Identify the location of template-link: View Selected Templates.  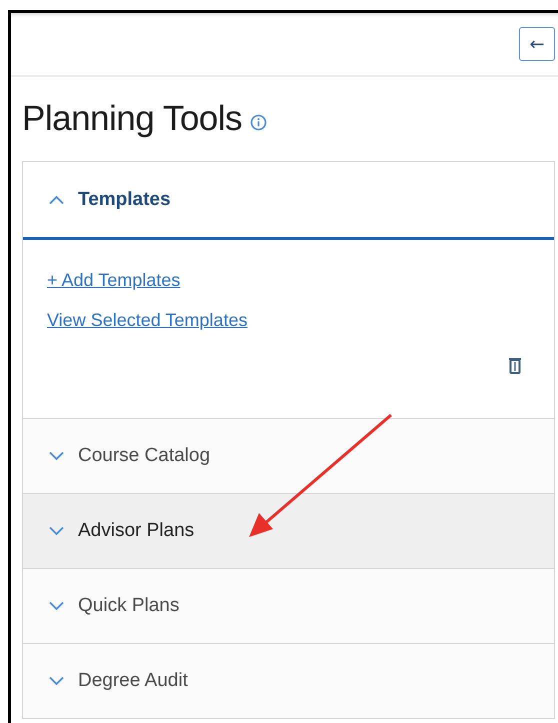
(147, 320).